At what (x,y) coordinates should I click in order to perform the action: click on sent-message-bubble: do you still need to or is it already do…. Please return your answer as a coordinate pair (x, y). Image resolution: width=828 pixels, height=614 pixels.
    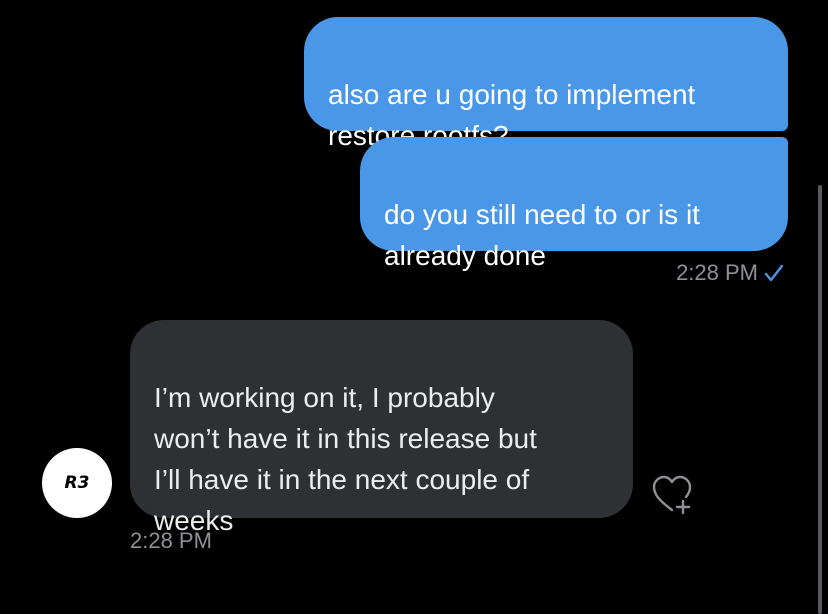
    Looking at the image, I should click on (574, 204).